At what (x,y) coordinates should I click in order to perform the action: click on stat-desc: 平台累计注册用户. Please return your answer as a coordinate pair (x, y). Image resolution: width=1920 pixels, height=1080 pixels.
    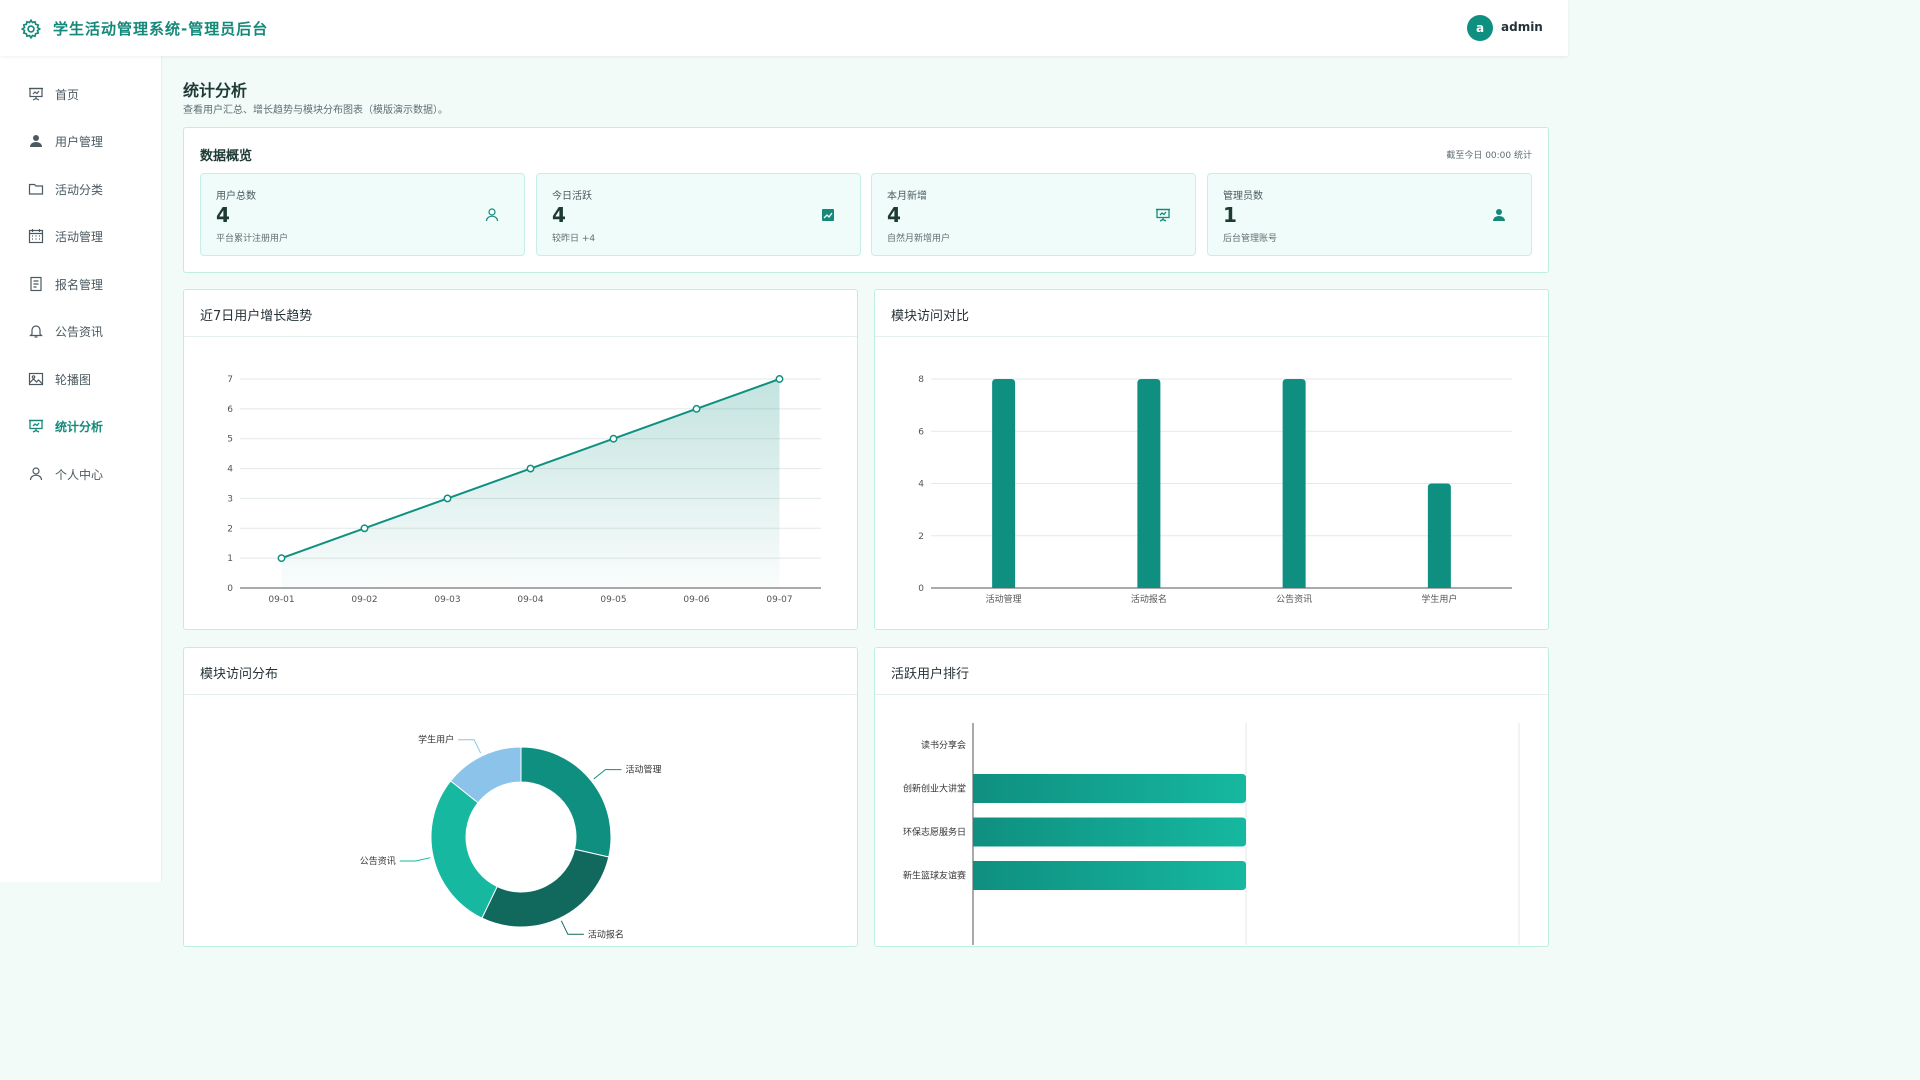
    Looking at the image, I should click on (252, 239).